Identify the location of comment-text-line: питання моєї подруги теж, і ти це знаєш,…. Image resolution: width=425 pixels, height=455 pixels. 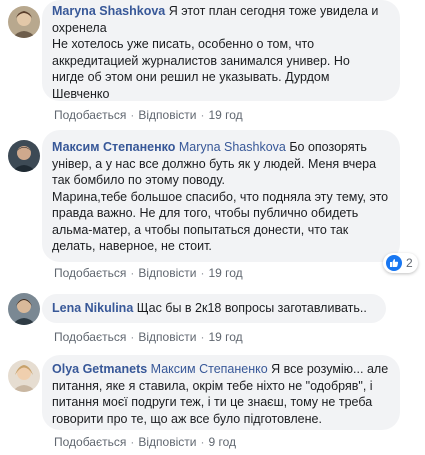
(212, 402).